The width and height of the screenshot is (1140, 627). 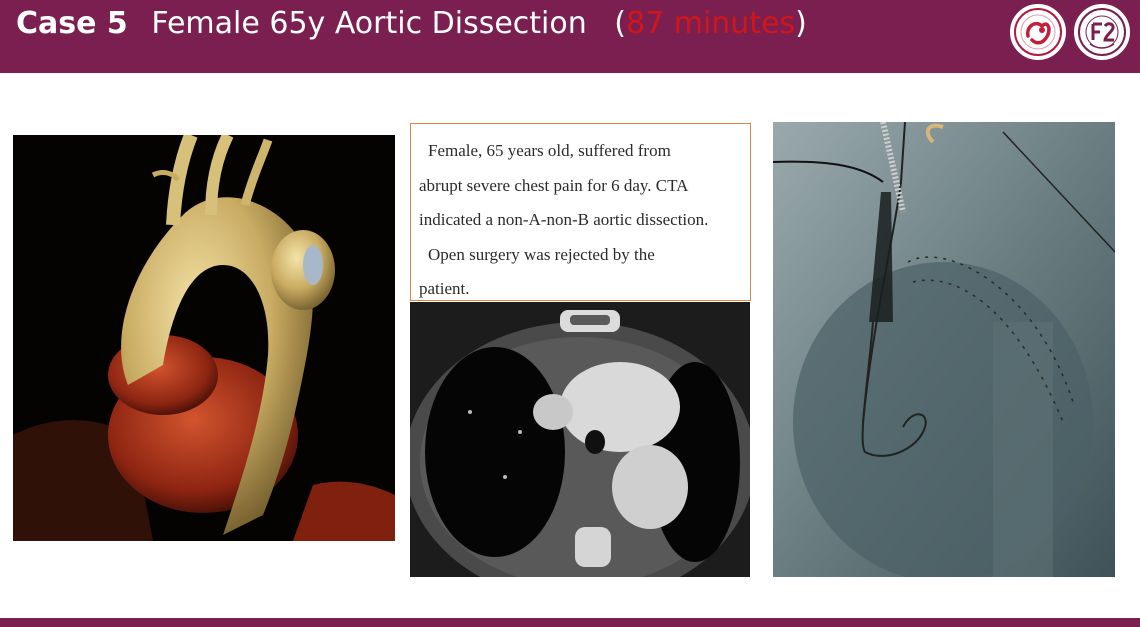 I want to click on ct-axial-scan-image, so click(x=580, y=439).